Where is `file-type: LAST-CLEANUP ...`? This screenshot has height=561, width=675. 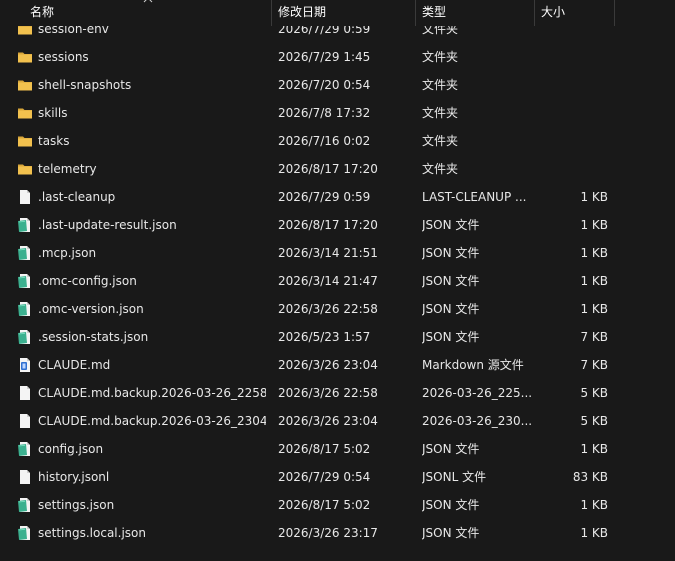 file-type: LAST-CLEANUP ... is located at coordinates (474, 197).